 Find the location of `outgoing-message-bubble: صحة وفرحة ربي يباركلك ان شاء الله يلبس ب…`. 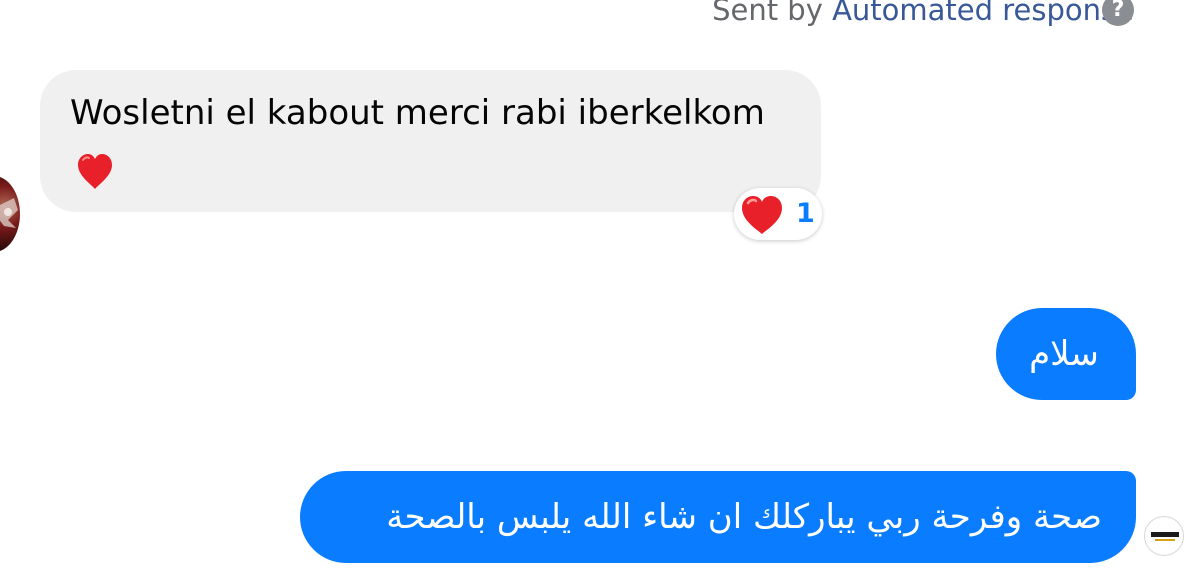

outgoing-message-bubble: صحة وفرحة ربي يباركلك ان شاء الله يلبس ب… is located at coordinates (718, 517).